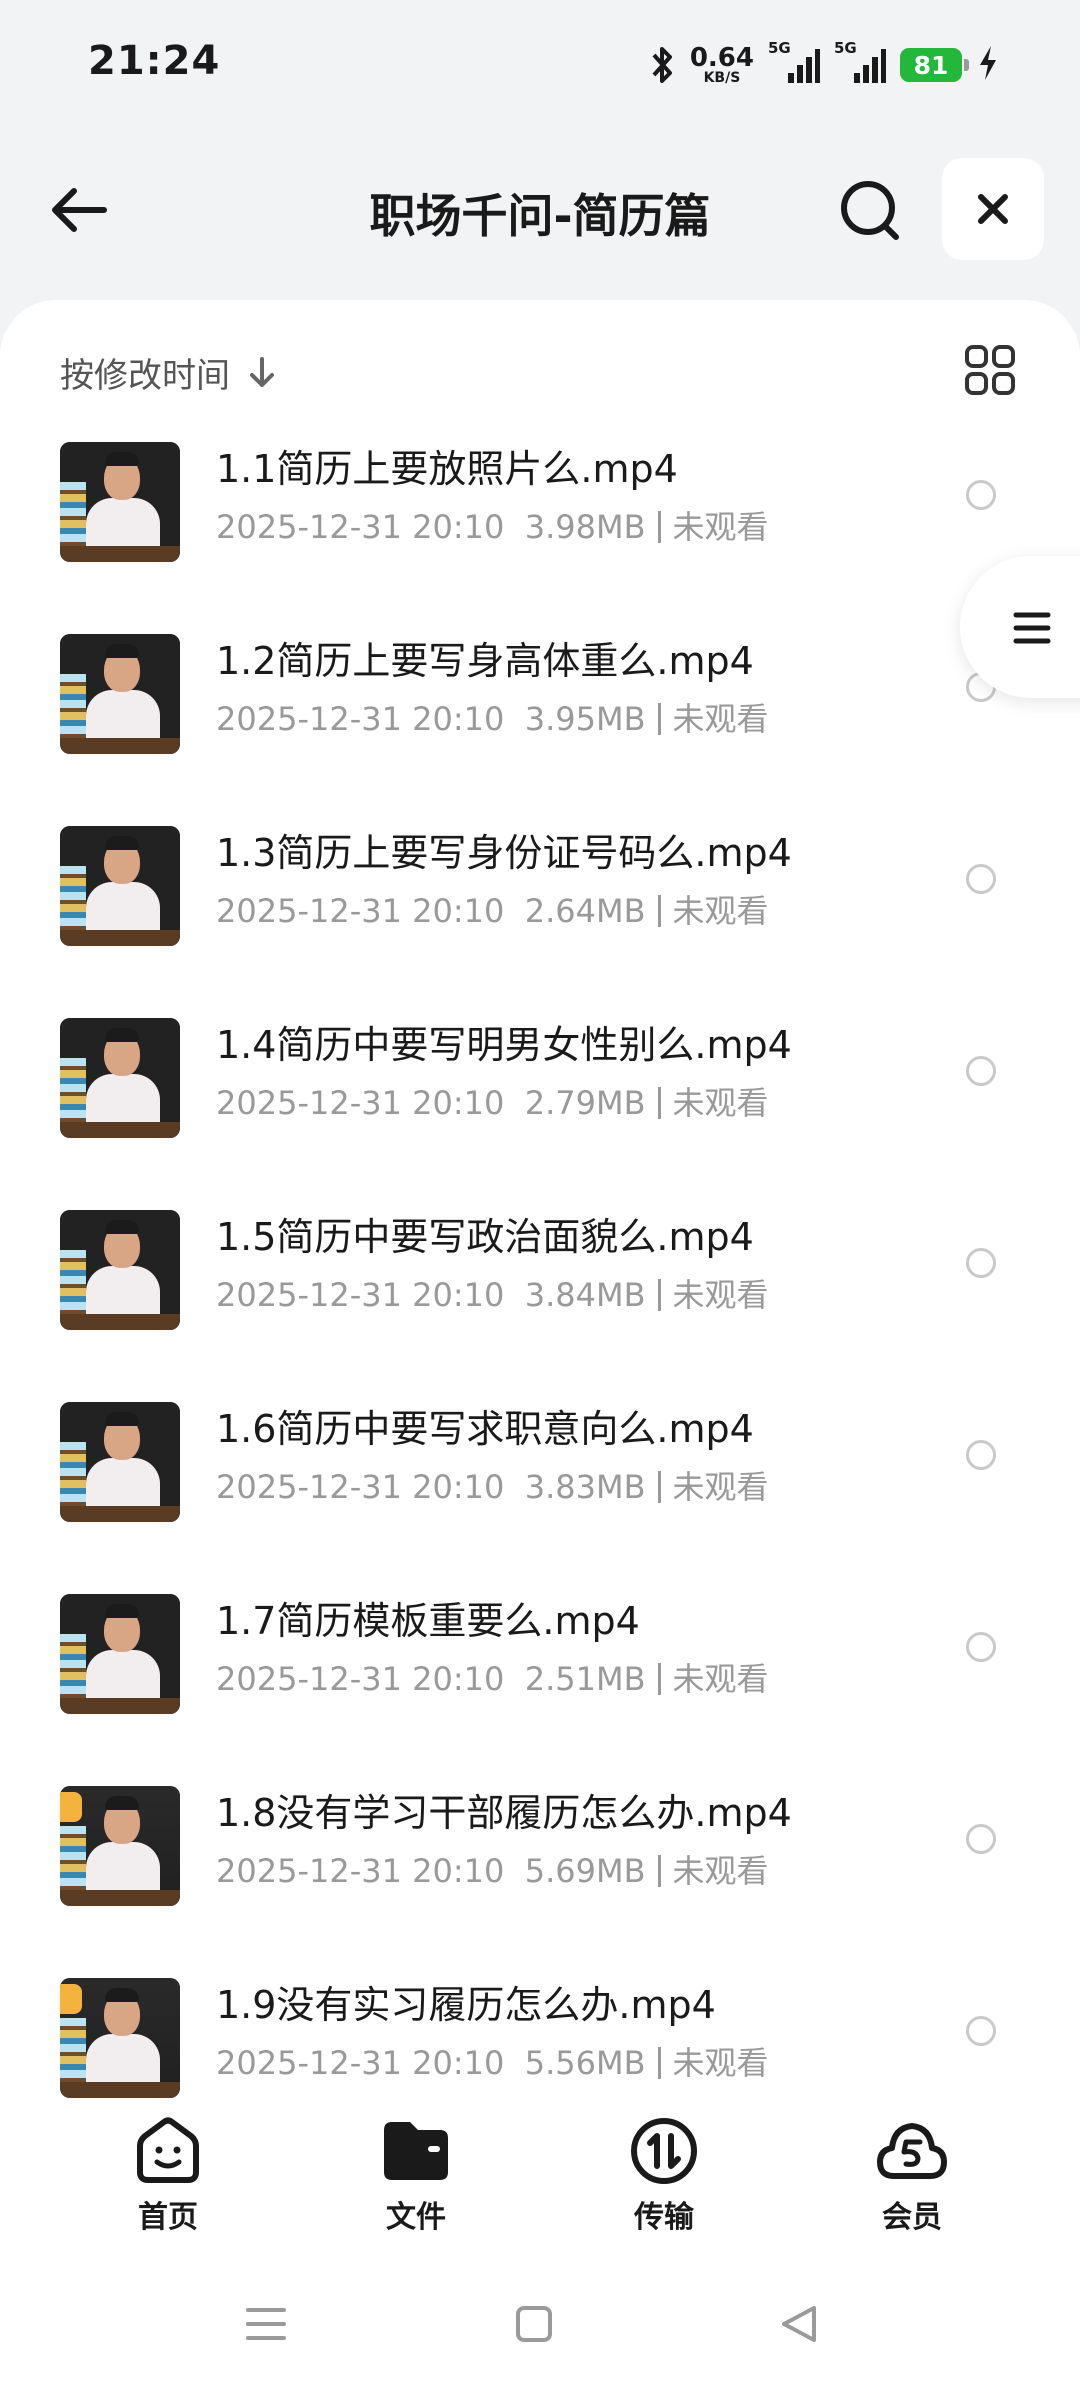 The height and width of the screenshot is (2392, 1080). What do you see at coordinates (262, 371) in the screenshot?
I see `arrow-down-icon` at bounding box center [262, 371].